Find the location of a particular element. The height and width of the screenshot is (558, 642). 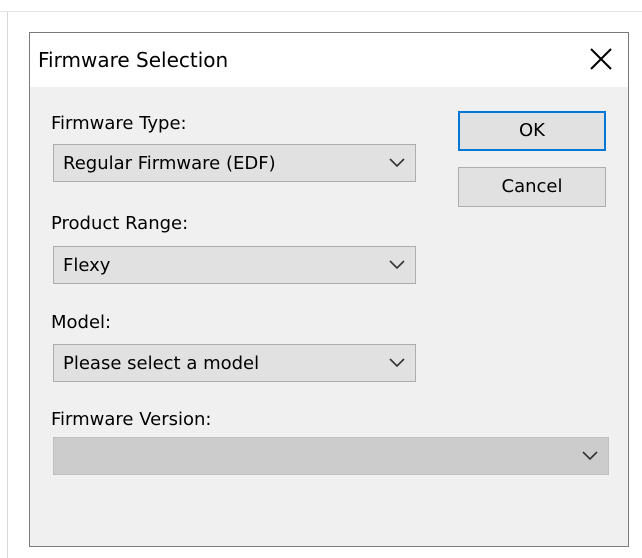

ok-button: OK is located at coordinates (532, 131).